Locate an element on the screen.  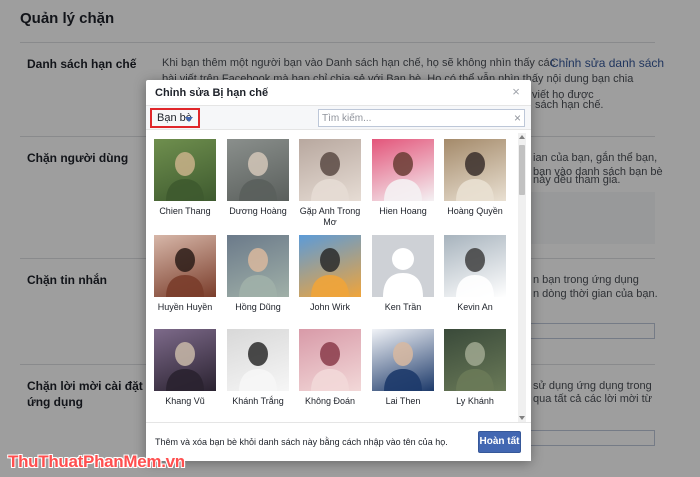
friend-name: Dương Hoàng is located at coordinates (258, 211).